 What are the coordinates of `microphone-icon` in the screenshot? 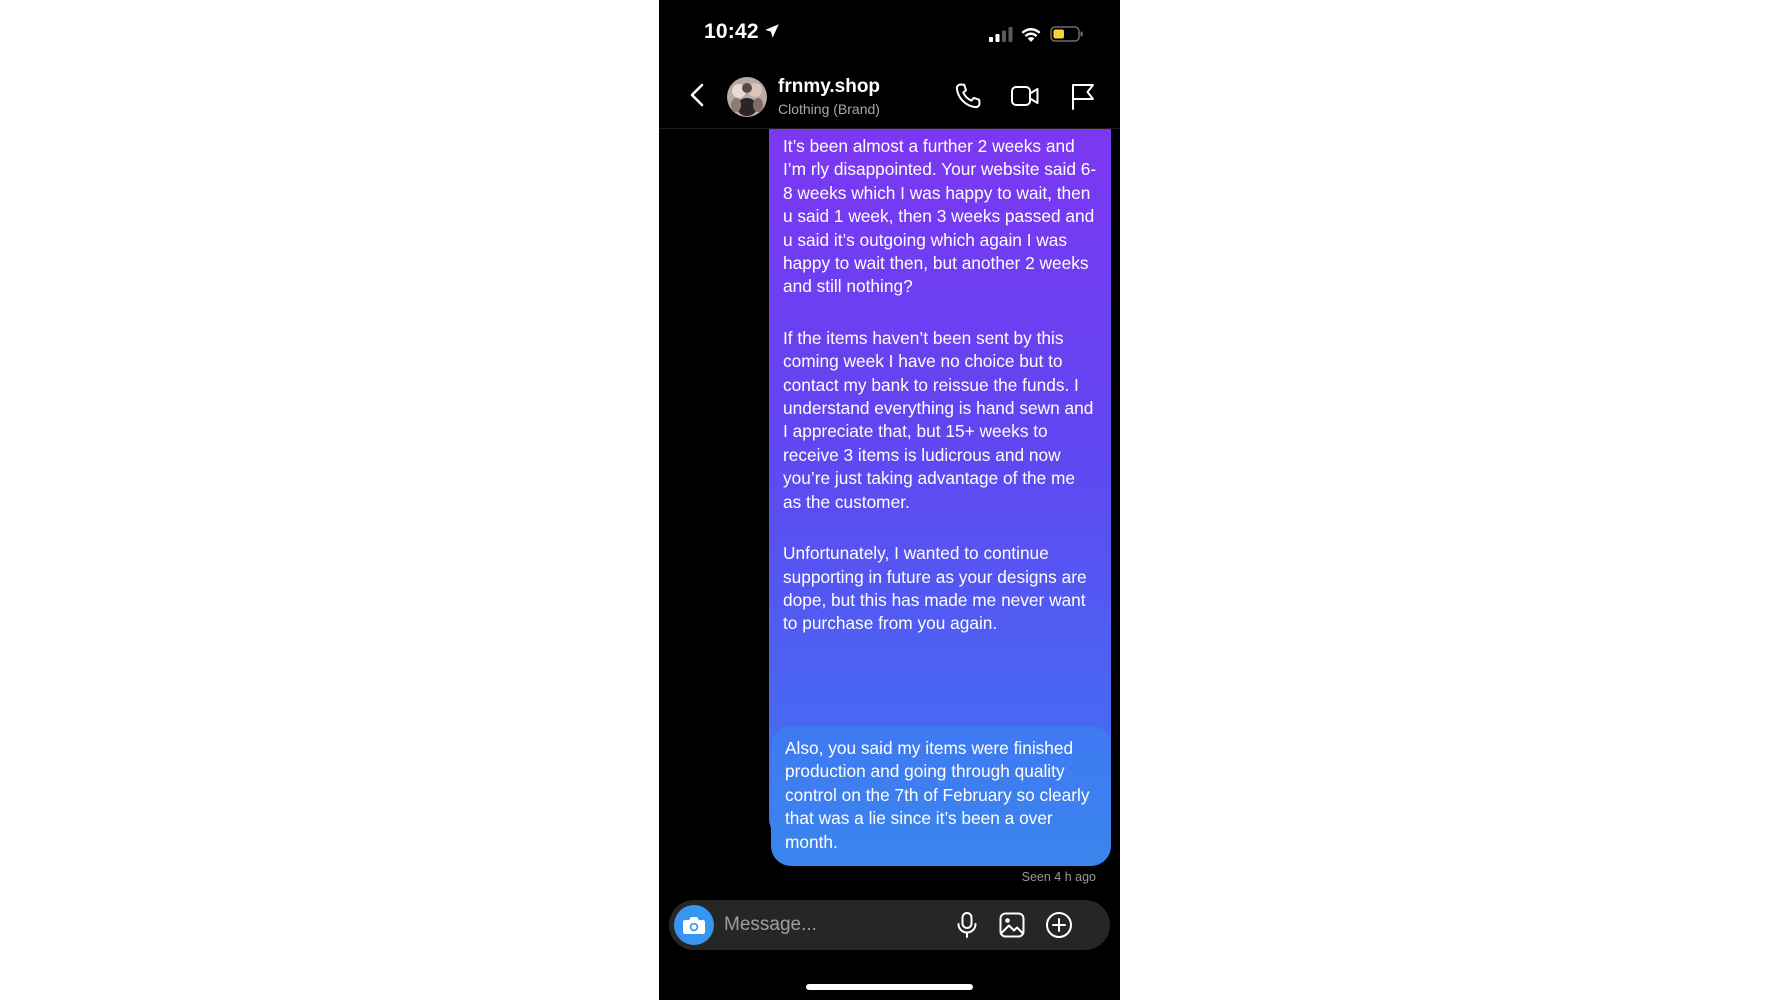 It's located at (967, 925).